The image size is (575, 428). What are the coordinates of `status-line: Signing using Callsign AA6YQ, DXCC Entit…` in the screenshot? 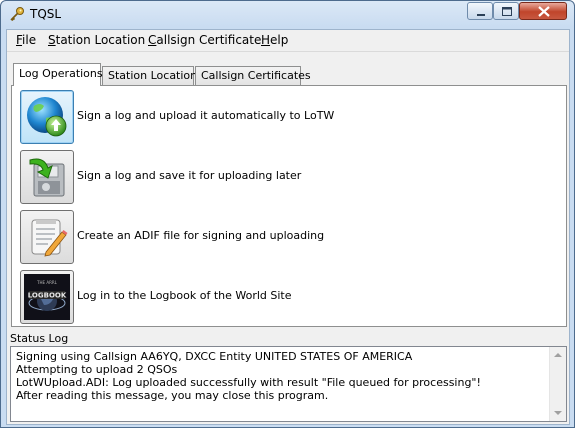 It's located at (214, 356).